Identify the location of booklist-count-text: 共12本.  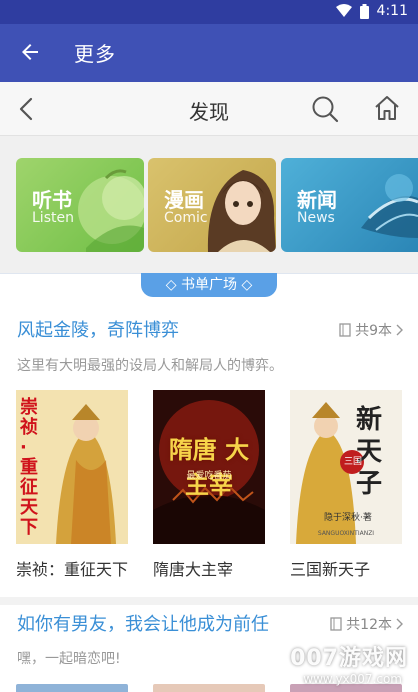
(369, 625).